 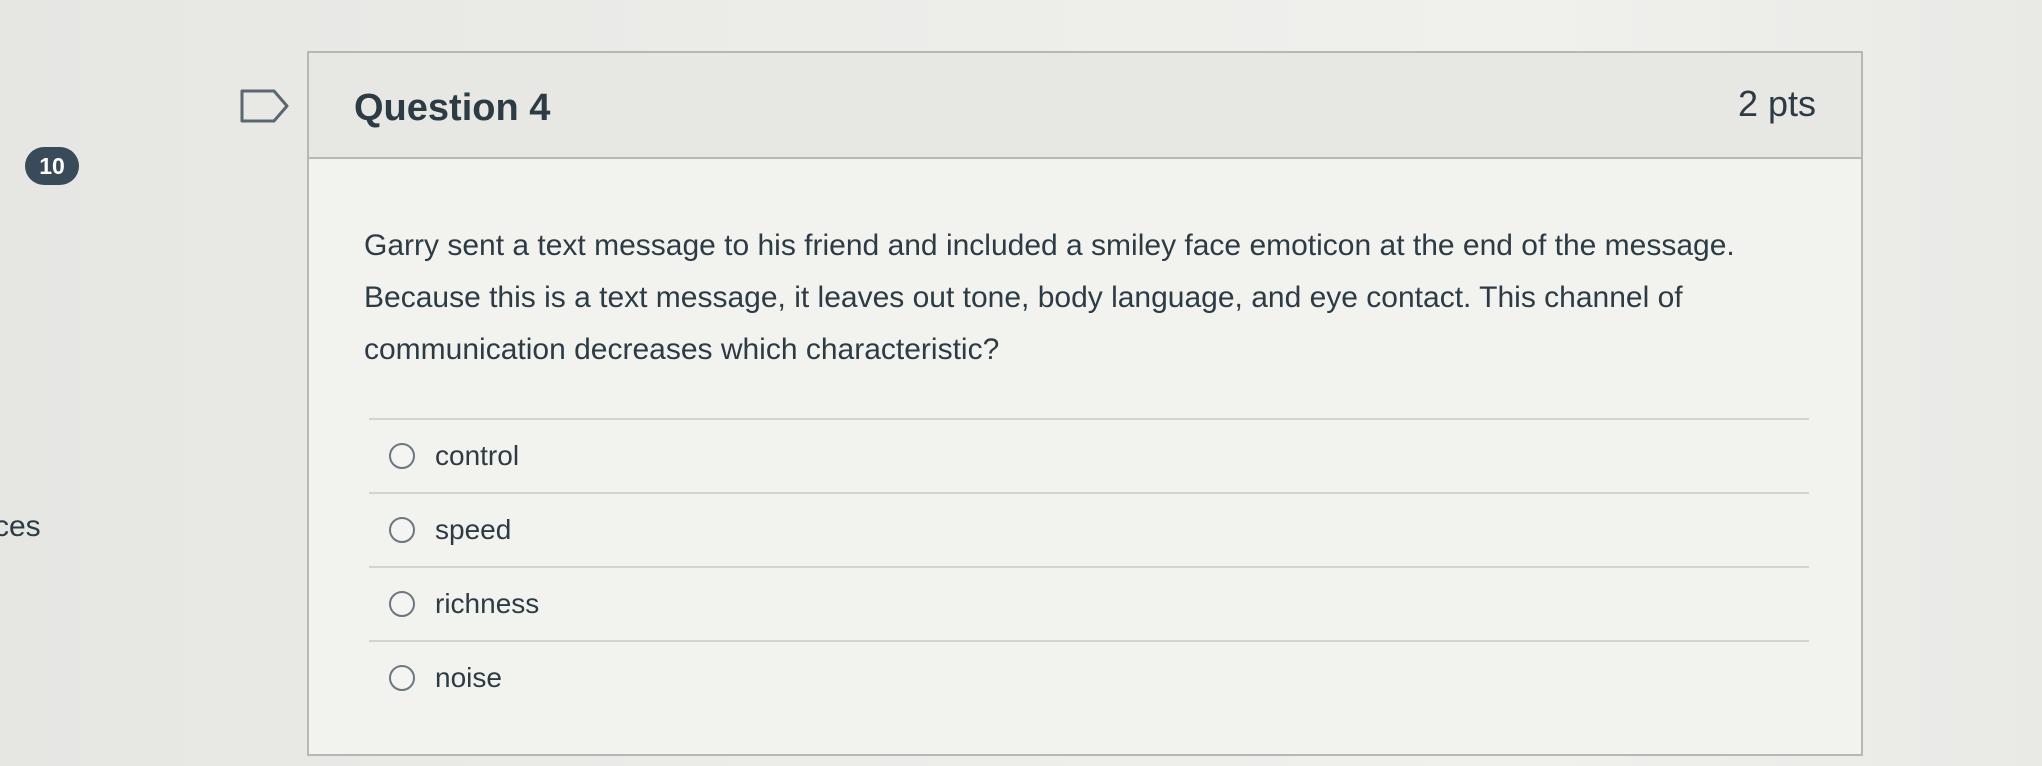 What do you see at coordinates (477, 456) in the screenshot?
I see `answer-label: control` at bounding box center [477, 456].